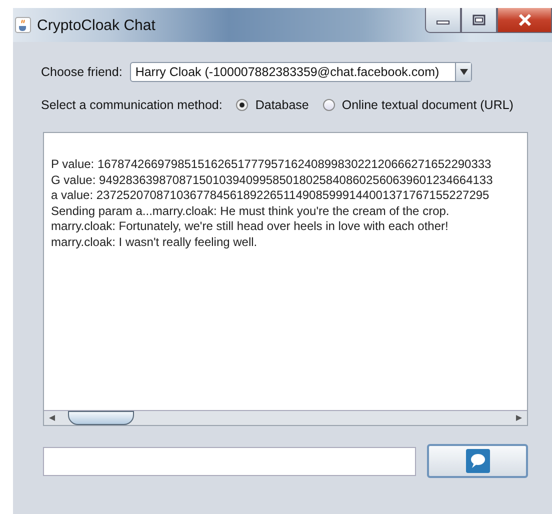 The width and height of the screenshot is (552, 514). Describe the element at coordinates (418, 105) in the screenshot. I see `method-radio: Online textual document (URL)` at that location.